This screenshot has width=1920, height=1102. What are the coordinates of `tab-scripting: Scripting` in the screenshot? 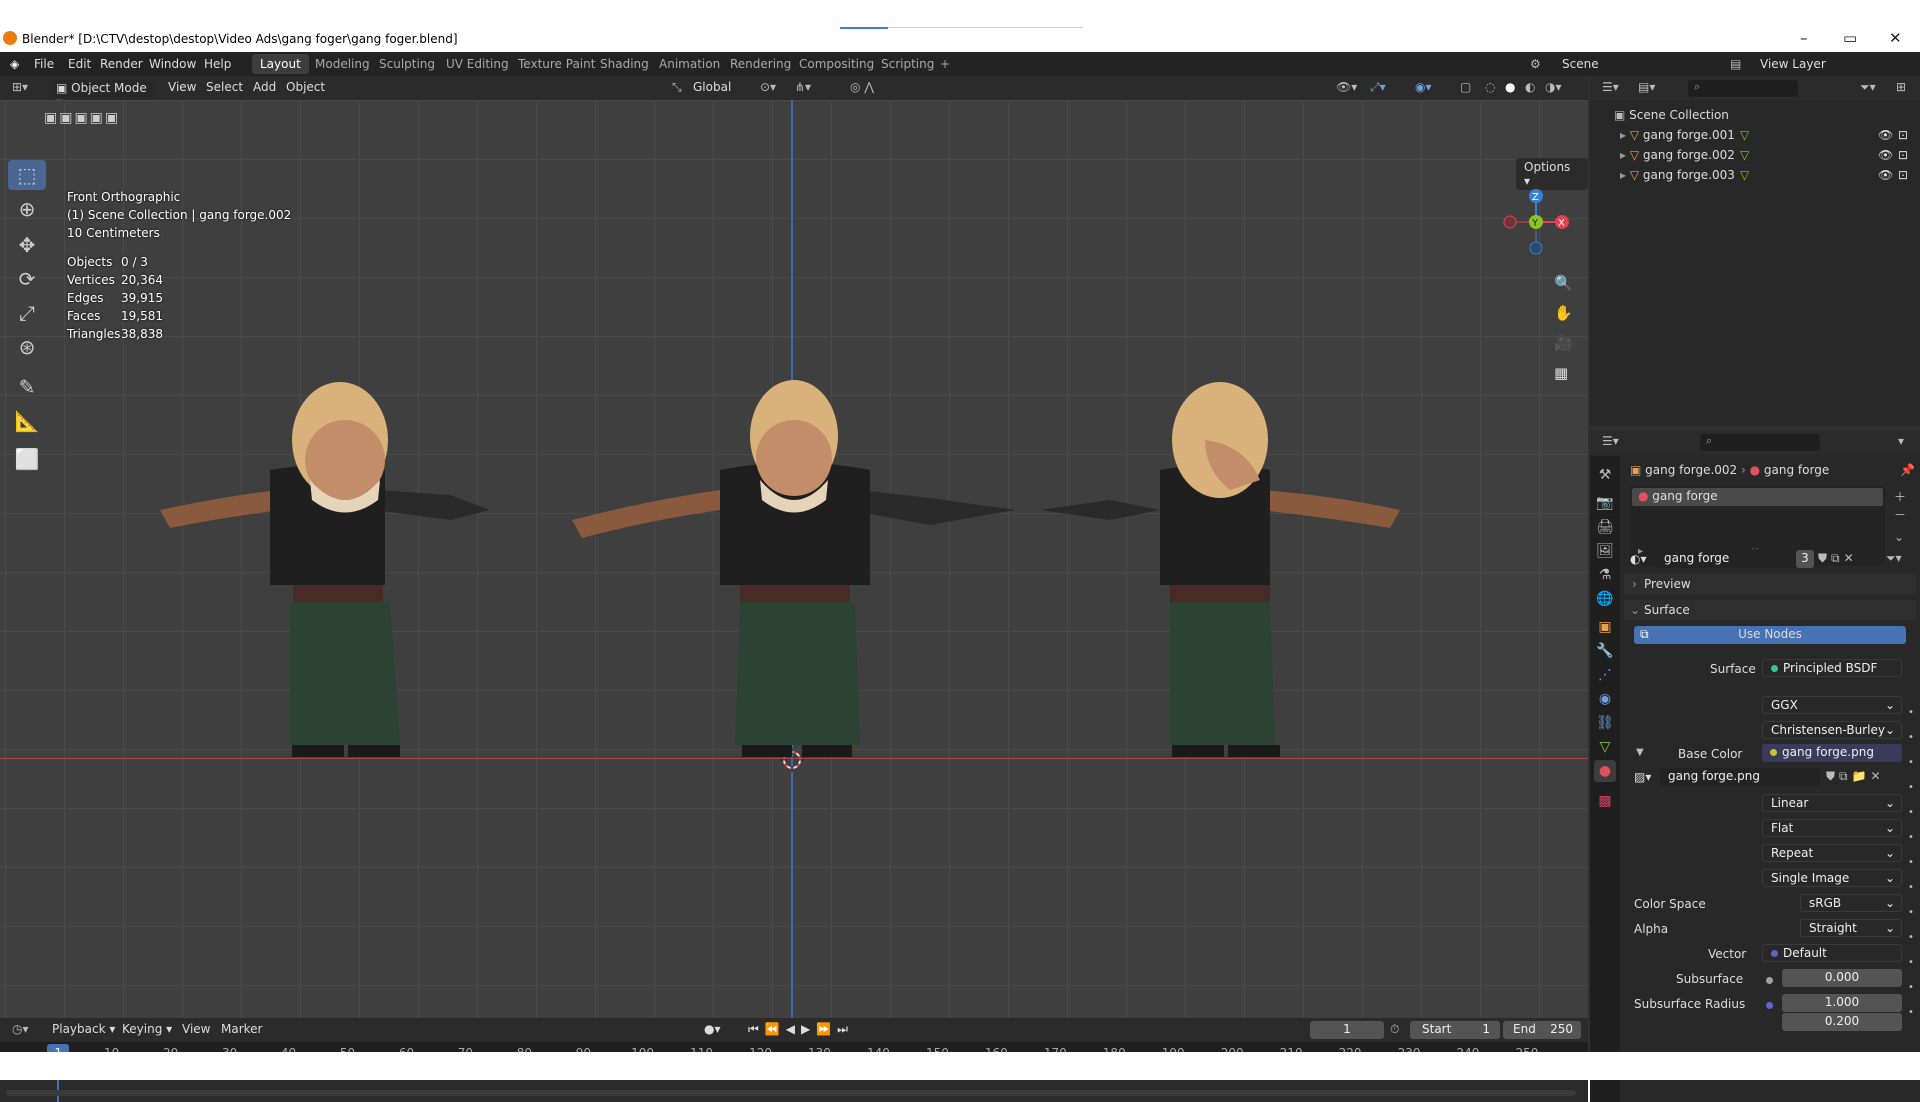 It's located at (907, 64).